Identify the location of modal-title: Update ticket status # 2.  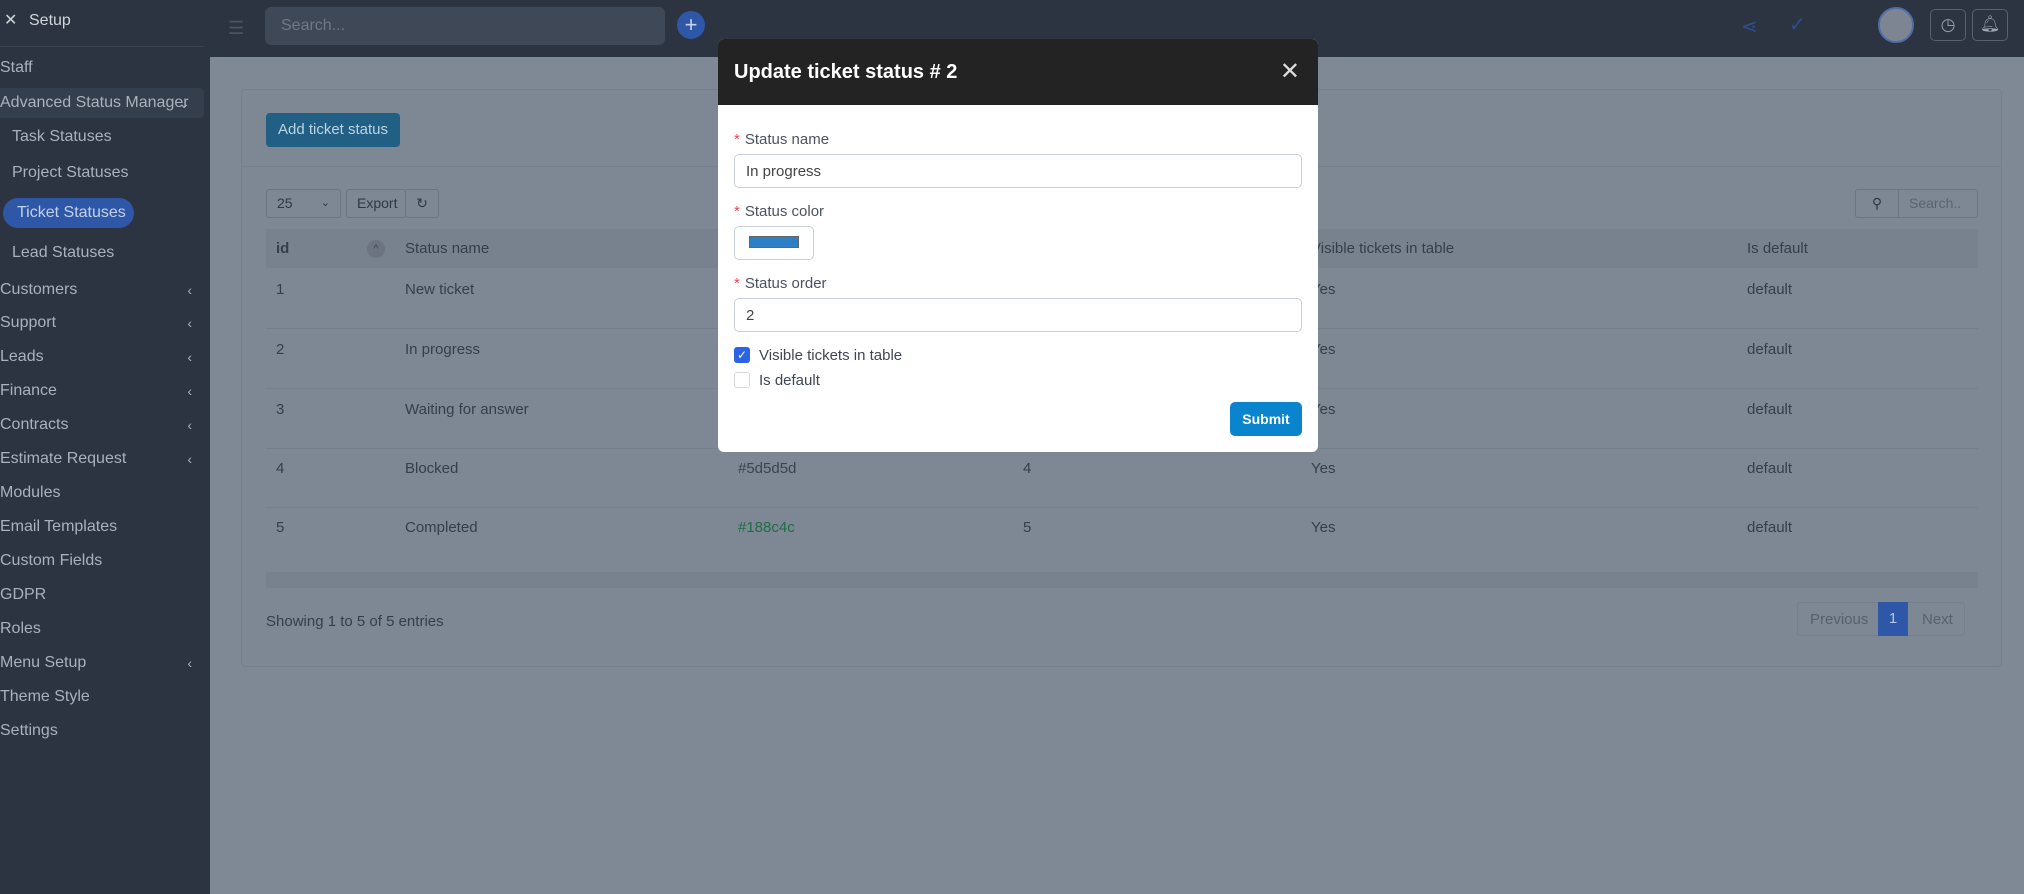
(846, 72).